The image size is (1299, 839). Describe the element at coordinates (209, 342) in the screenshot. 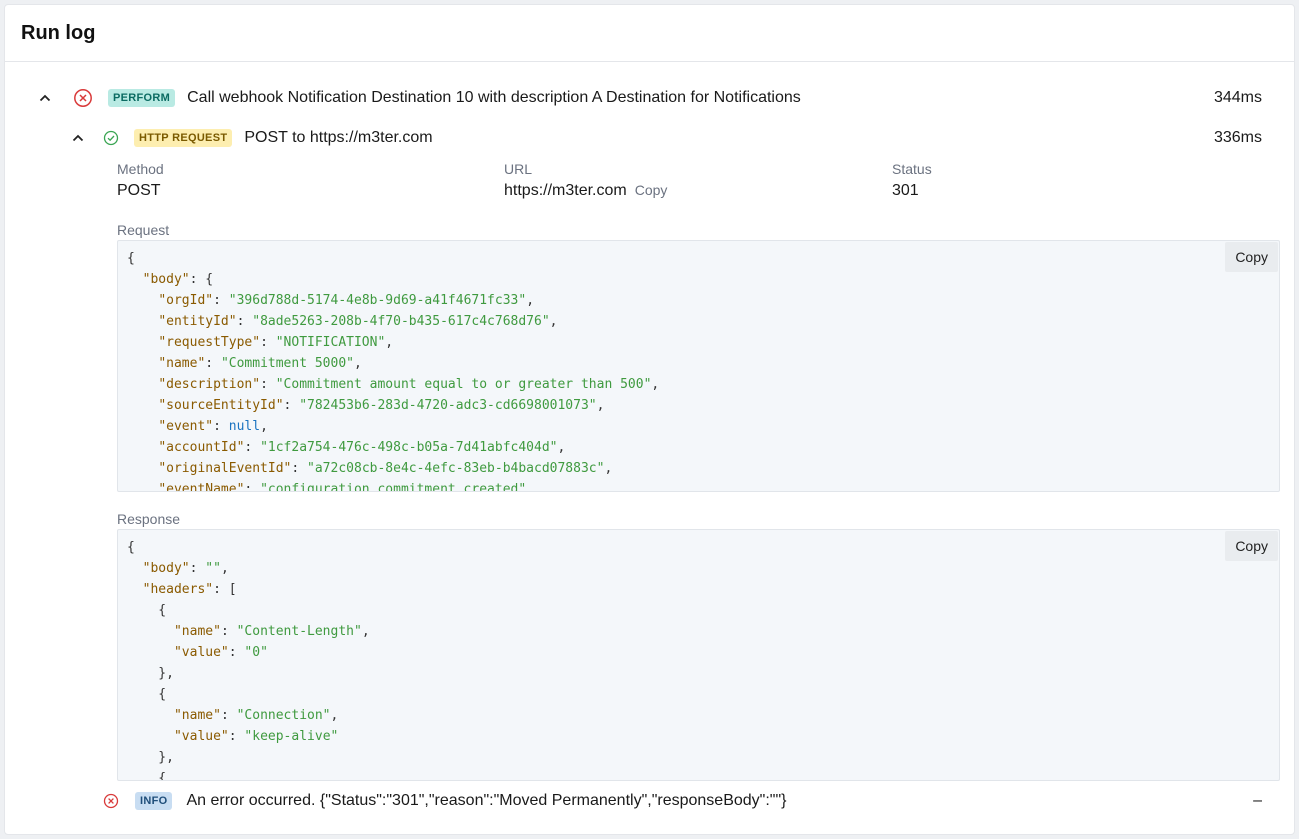

I see `json-key: "requestType"` at that location.